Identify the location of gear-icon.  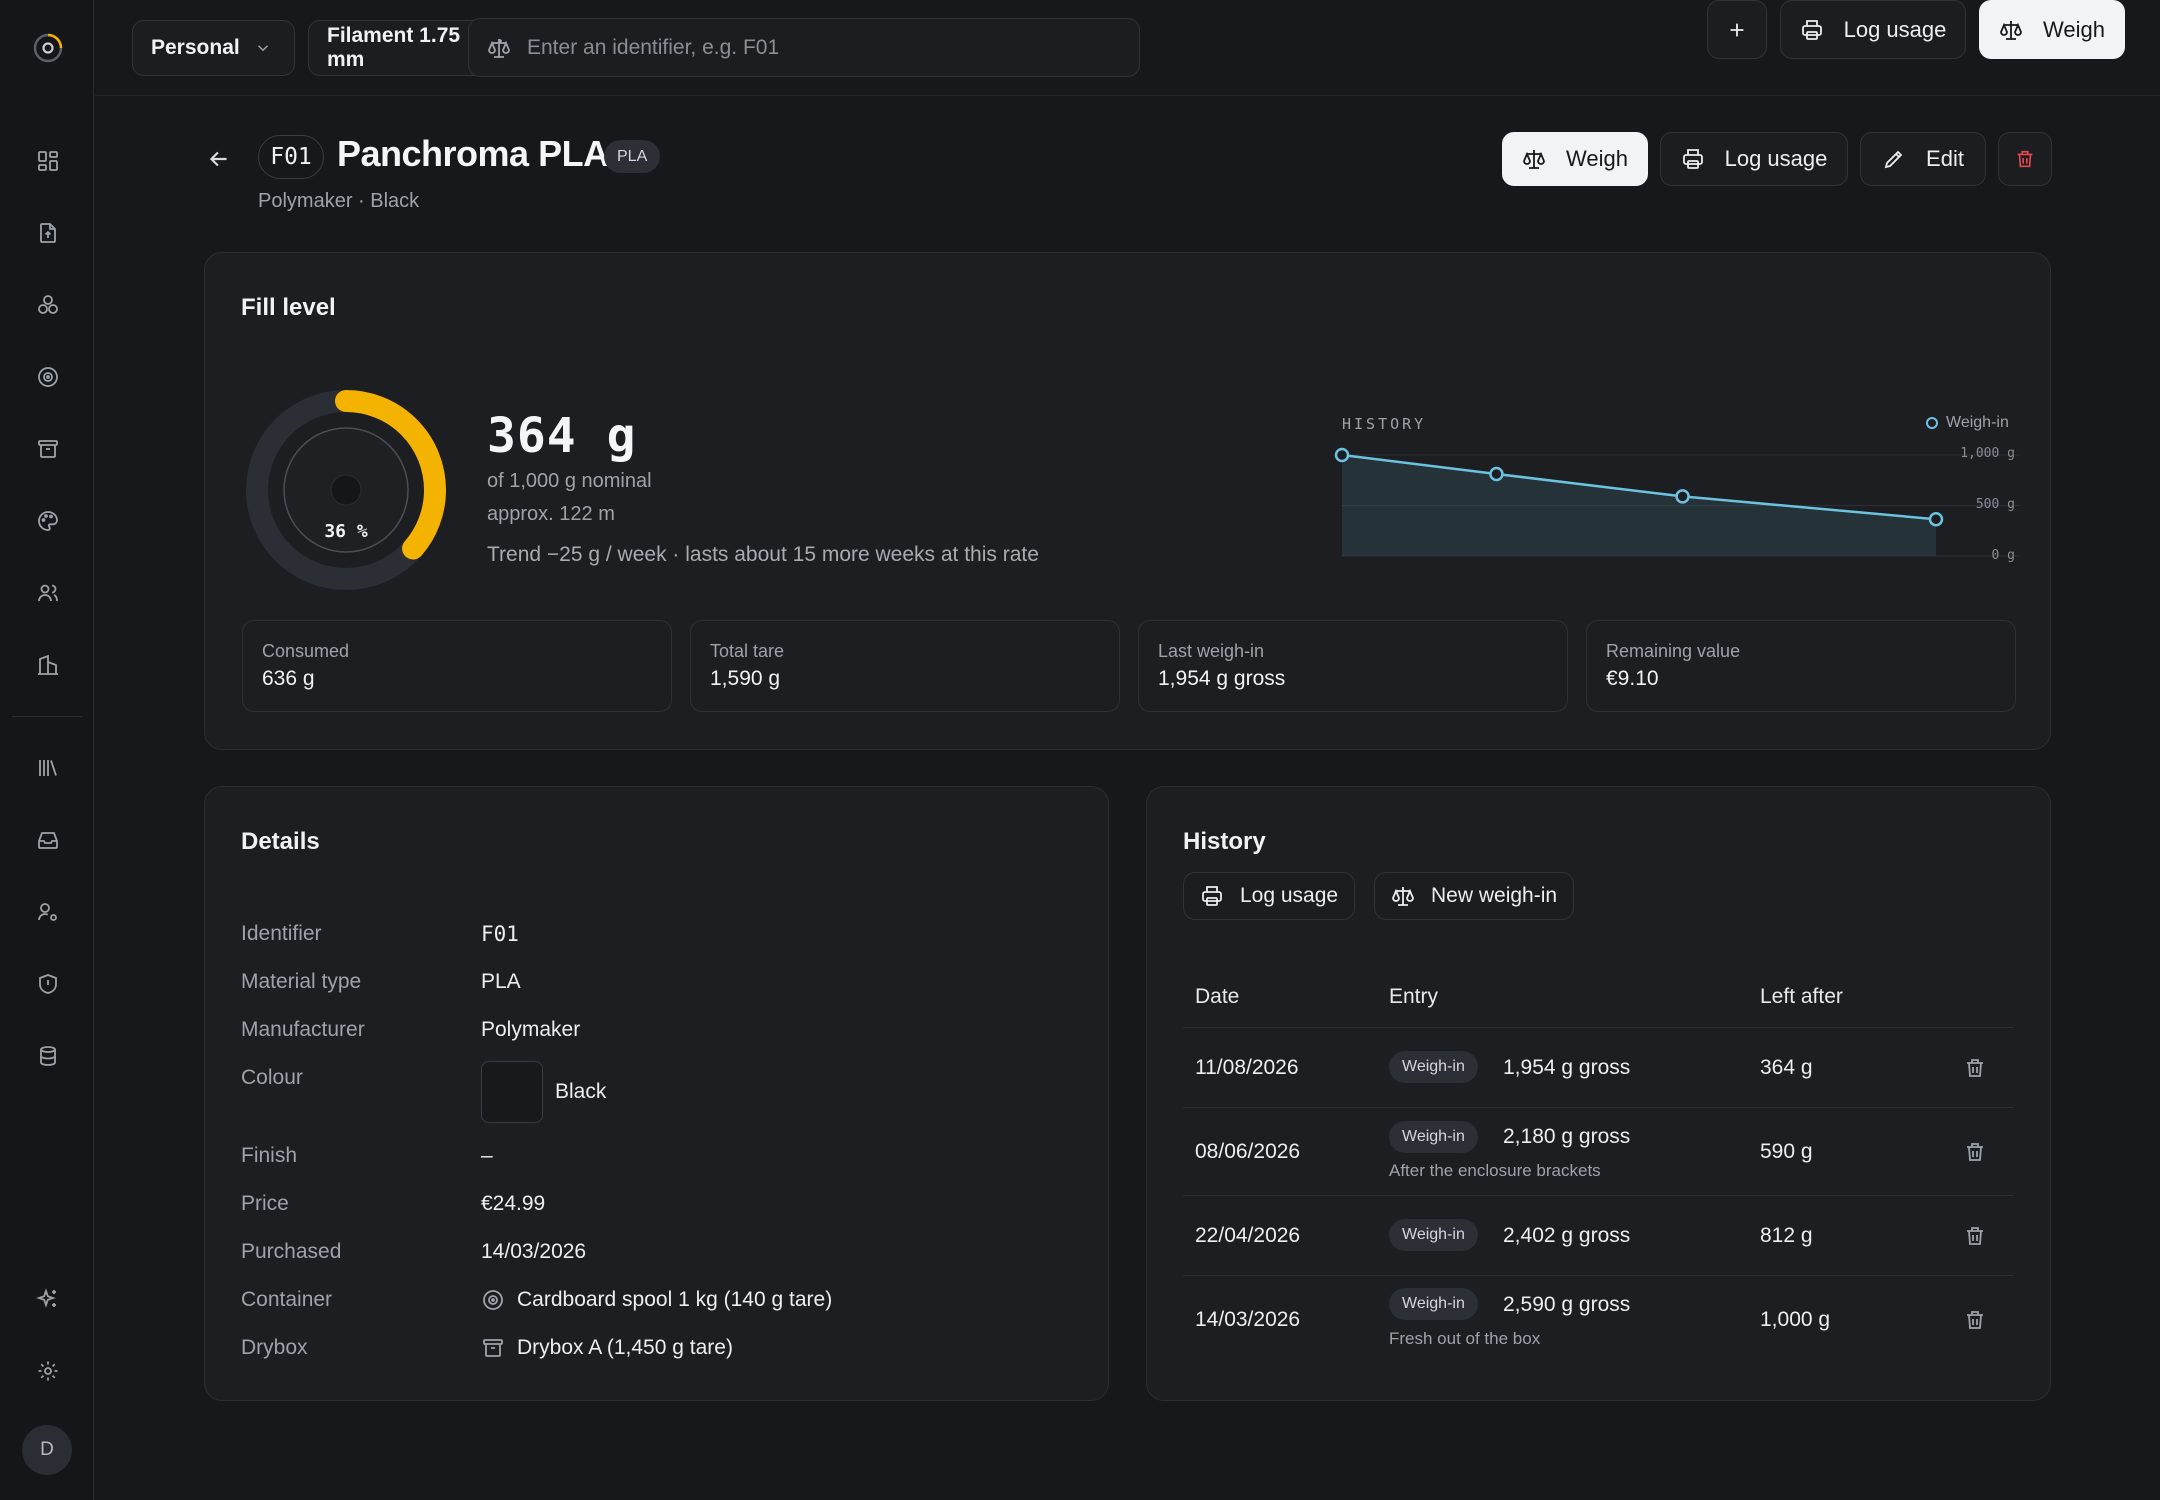
(48, 1371).